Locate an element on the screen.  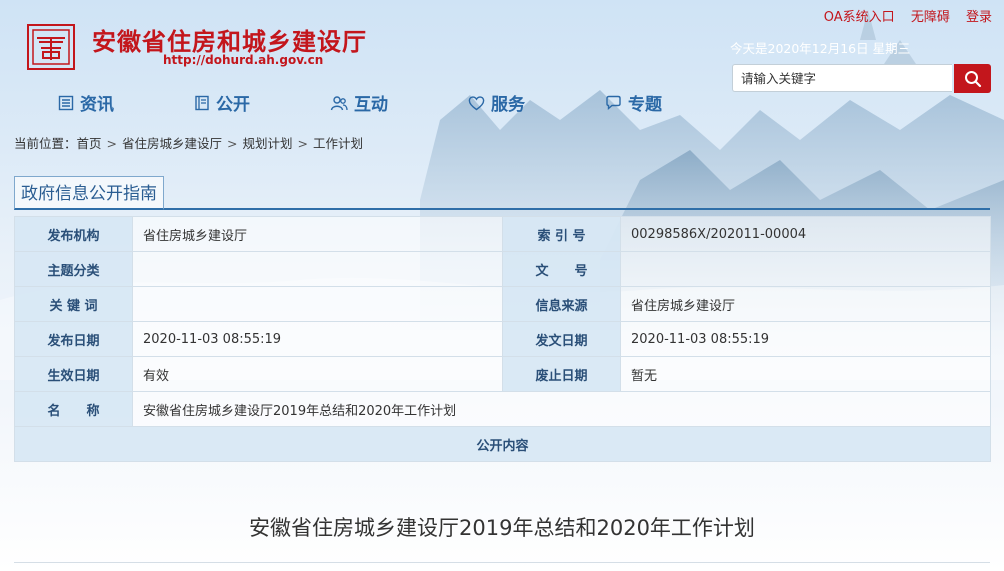
breadcrumb-home: 首页 is located at coordinates (89, 143).